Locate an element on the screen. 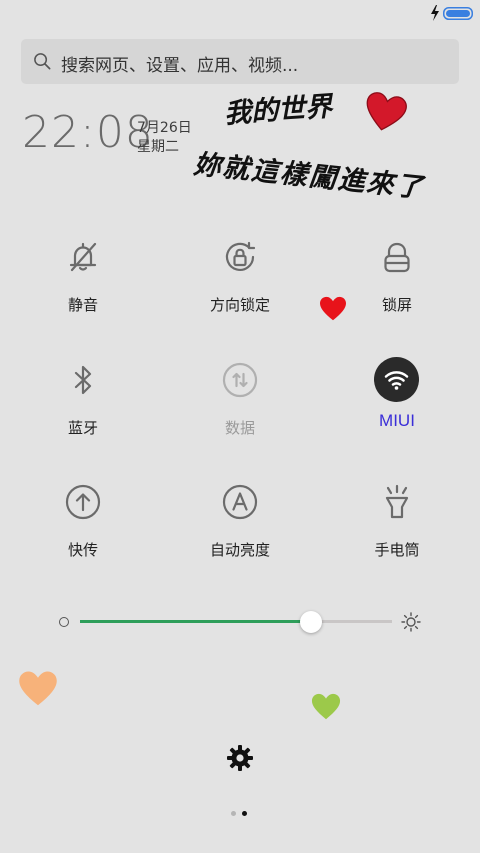 The image size is (480, 853). brightness-high-icon is located at coordinates (411, 622).